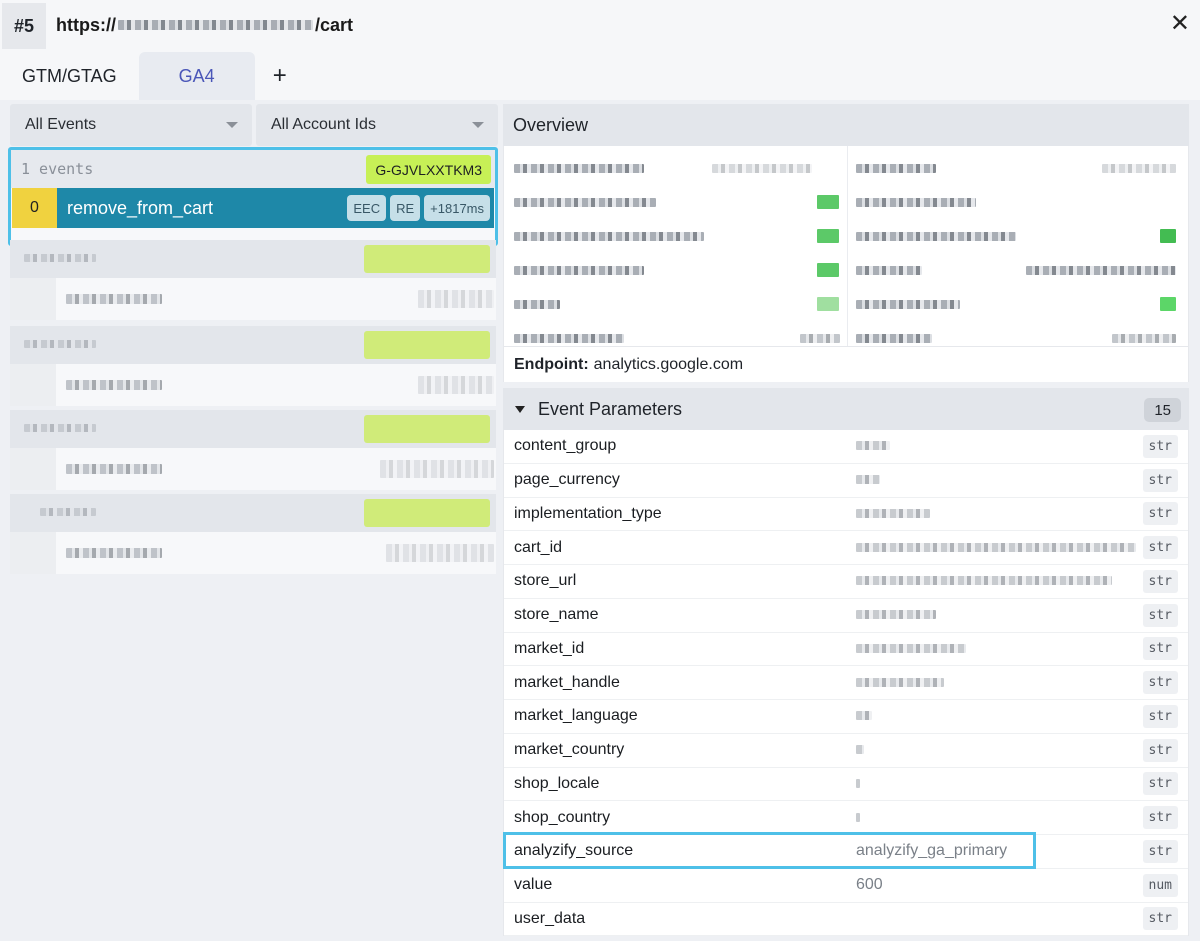 The image size is (1200, 941). Describe the element at coordinates (846, 650) in the screenshot. I see `parameter-row: market_id str` at that location.